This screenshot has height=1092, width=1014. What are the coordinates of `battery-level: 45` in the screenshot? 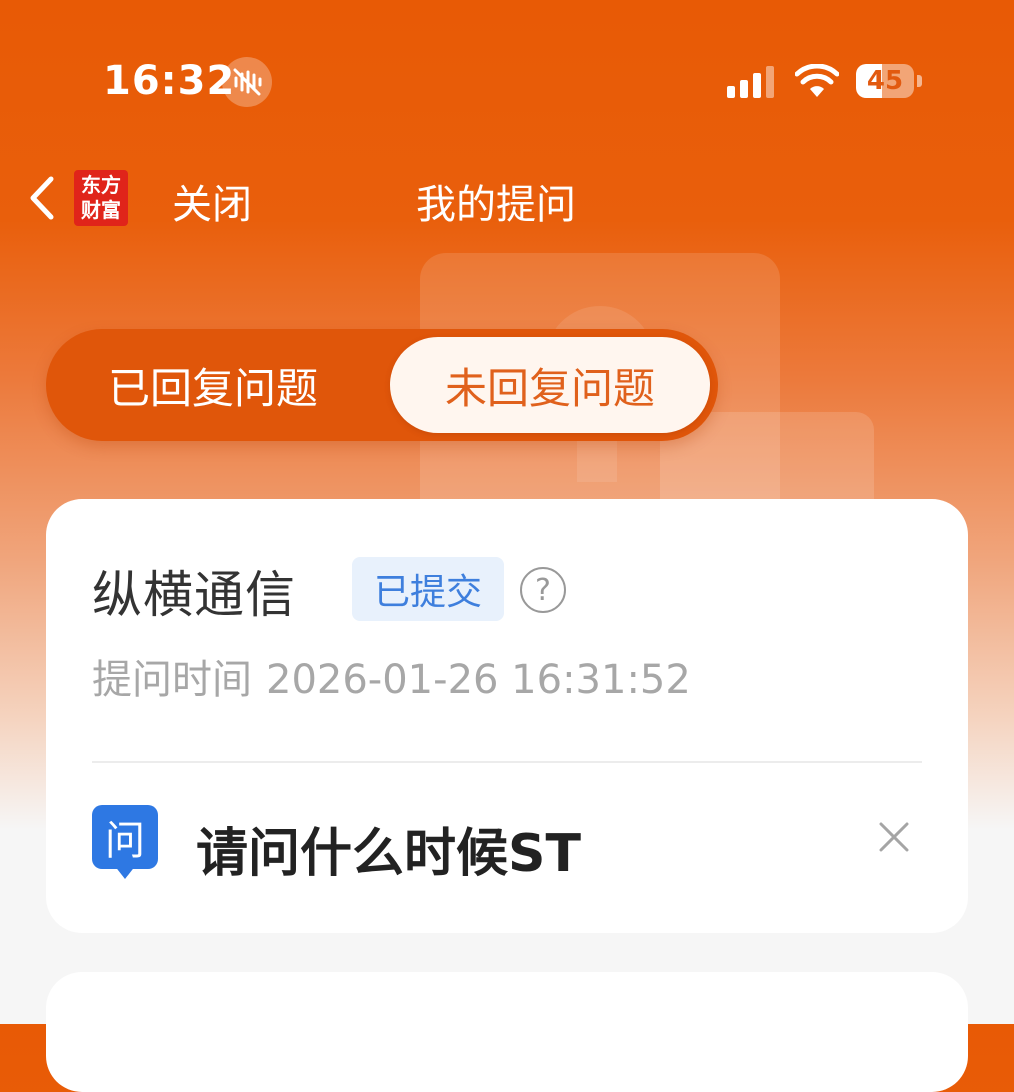 It's located at (885, 81).